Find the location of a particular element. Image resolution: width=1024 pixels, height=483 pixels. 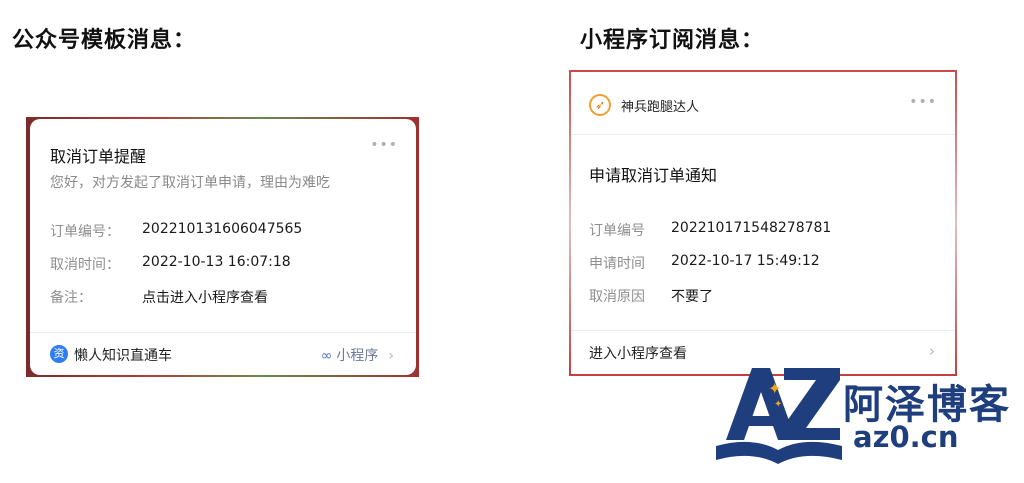

logo-sparkle-icon: ✦ is located at coordinates (774, 388).